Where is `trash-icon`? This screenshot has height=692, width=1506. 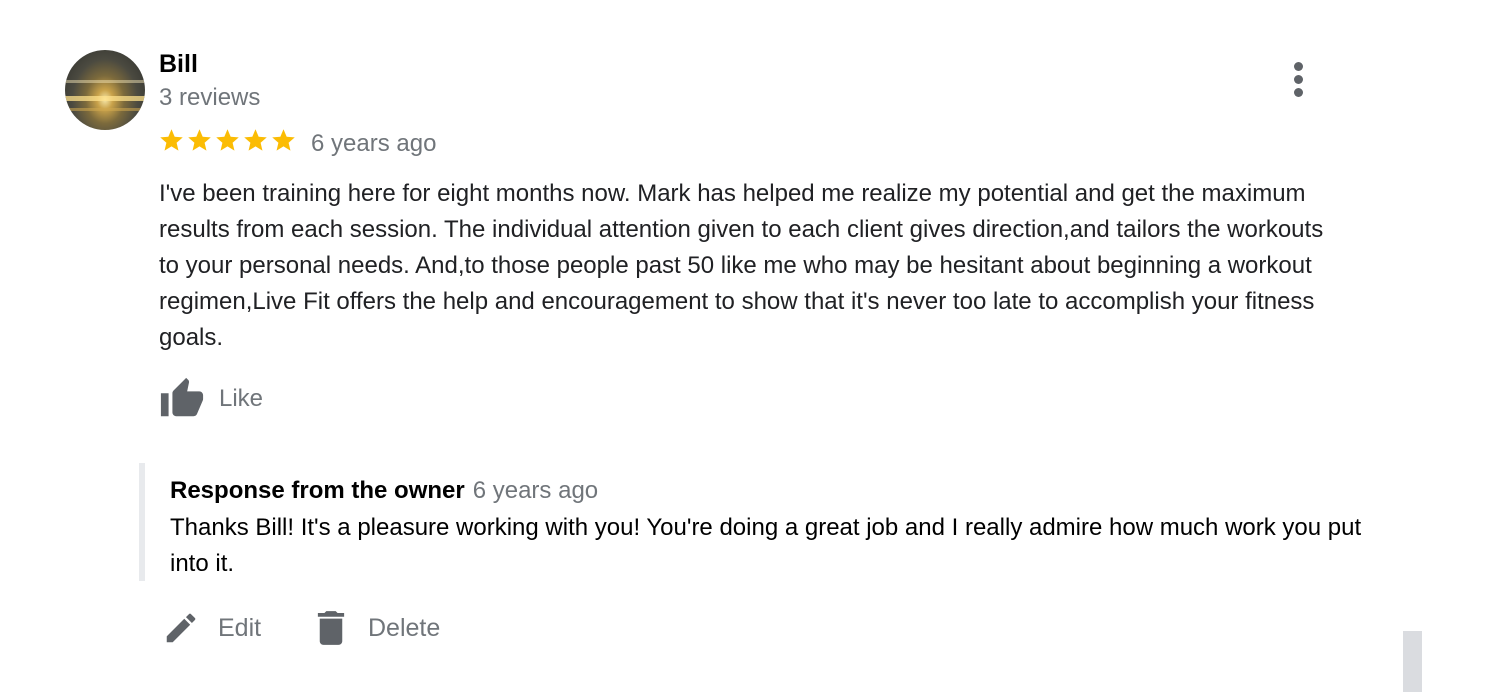 trash-icon is located at coordinates (331, 628).